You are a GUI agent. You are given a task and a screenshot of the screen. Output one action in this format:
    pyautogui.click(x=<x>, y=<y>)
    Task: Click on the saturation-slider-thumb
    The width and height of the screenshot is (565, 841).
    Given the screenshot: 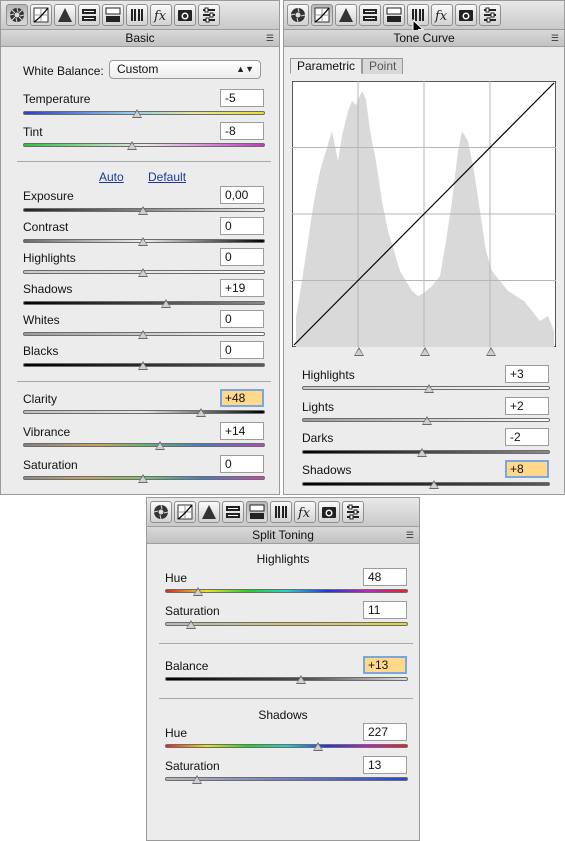 What is the action you would take?
    pyautogui.click(x=143, y=478)
    